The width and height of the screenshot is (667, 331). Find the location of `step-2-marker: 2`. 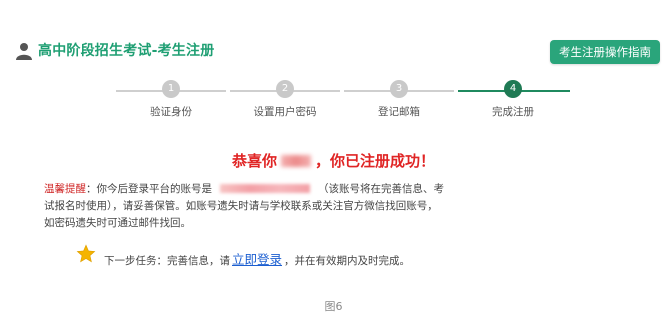

step-2-marker: 2 is located at coordinates (285, 89).